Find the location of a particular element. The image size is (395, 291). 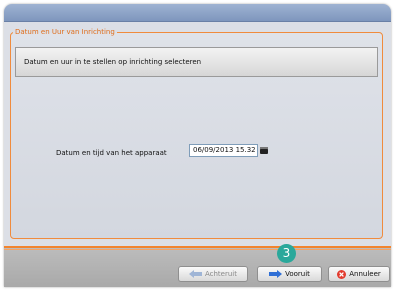

back-button-label: Achteruit is located at coordinates (220, 274).